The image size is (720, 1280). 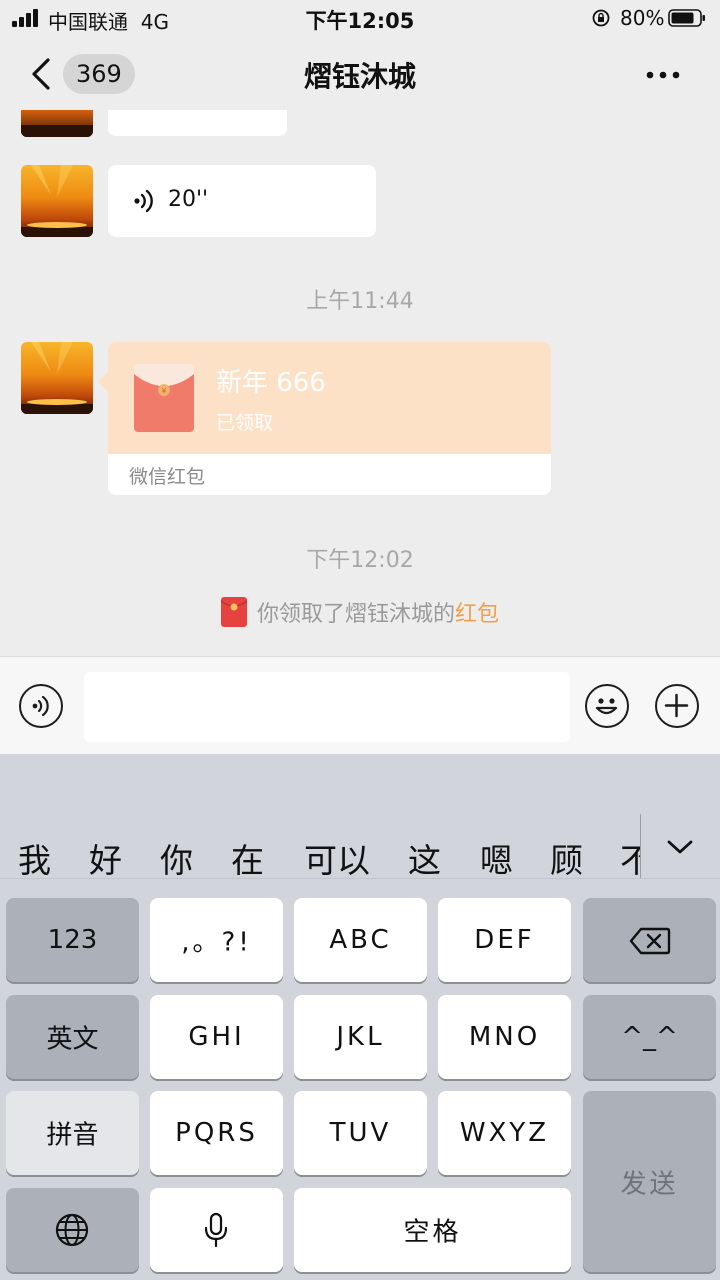 I want to click on emoji-button, so click(x=607, y=706).